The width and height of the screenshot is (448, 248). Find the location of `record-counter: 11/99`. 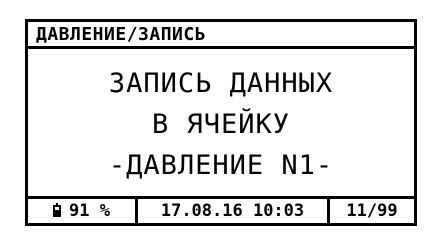

record-counter: 11/99 is located at coordinates (370, 211).